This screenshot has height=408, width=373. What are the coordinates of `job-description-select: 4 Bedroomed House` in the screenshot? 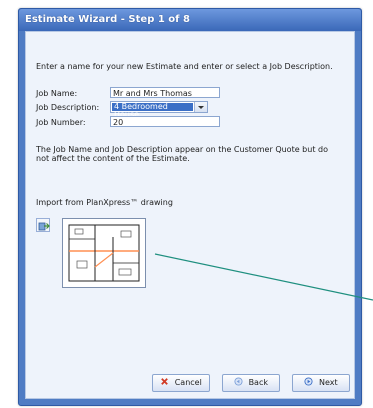 It's located at (159, 110).